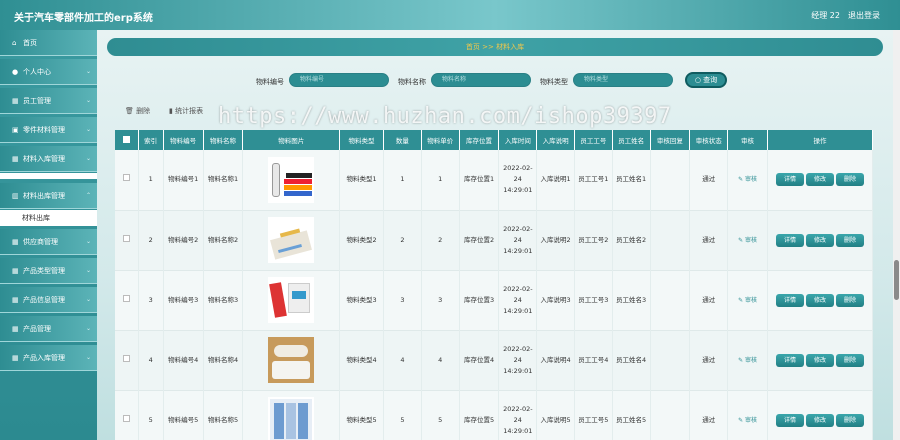 The height and width of the screenshot is (440, 900). I want to click on sidebar-subitem-material-out: 材料出库, so click(48, 218).